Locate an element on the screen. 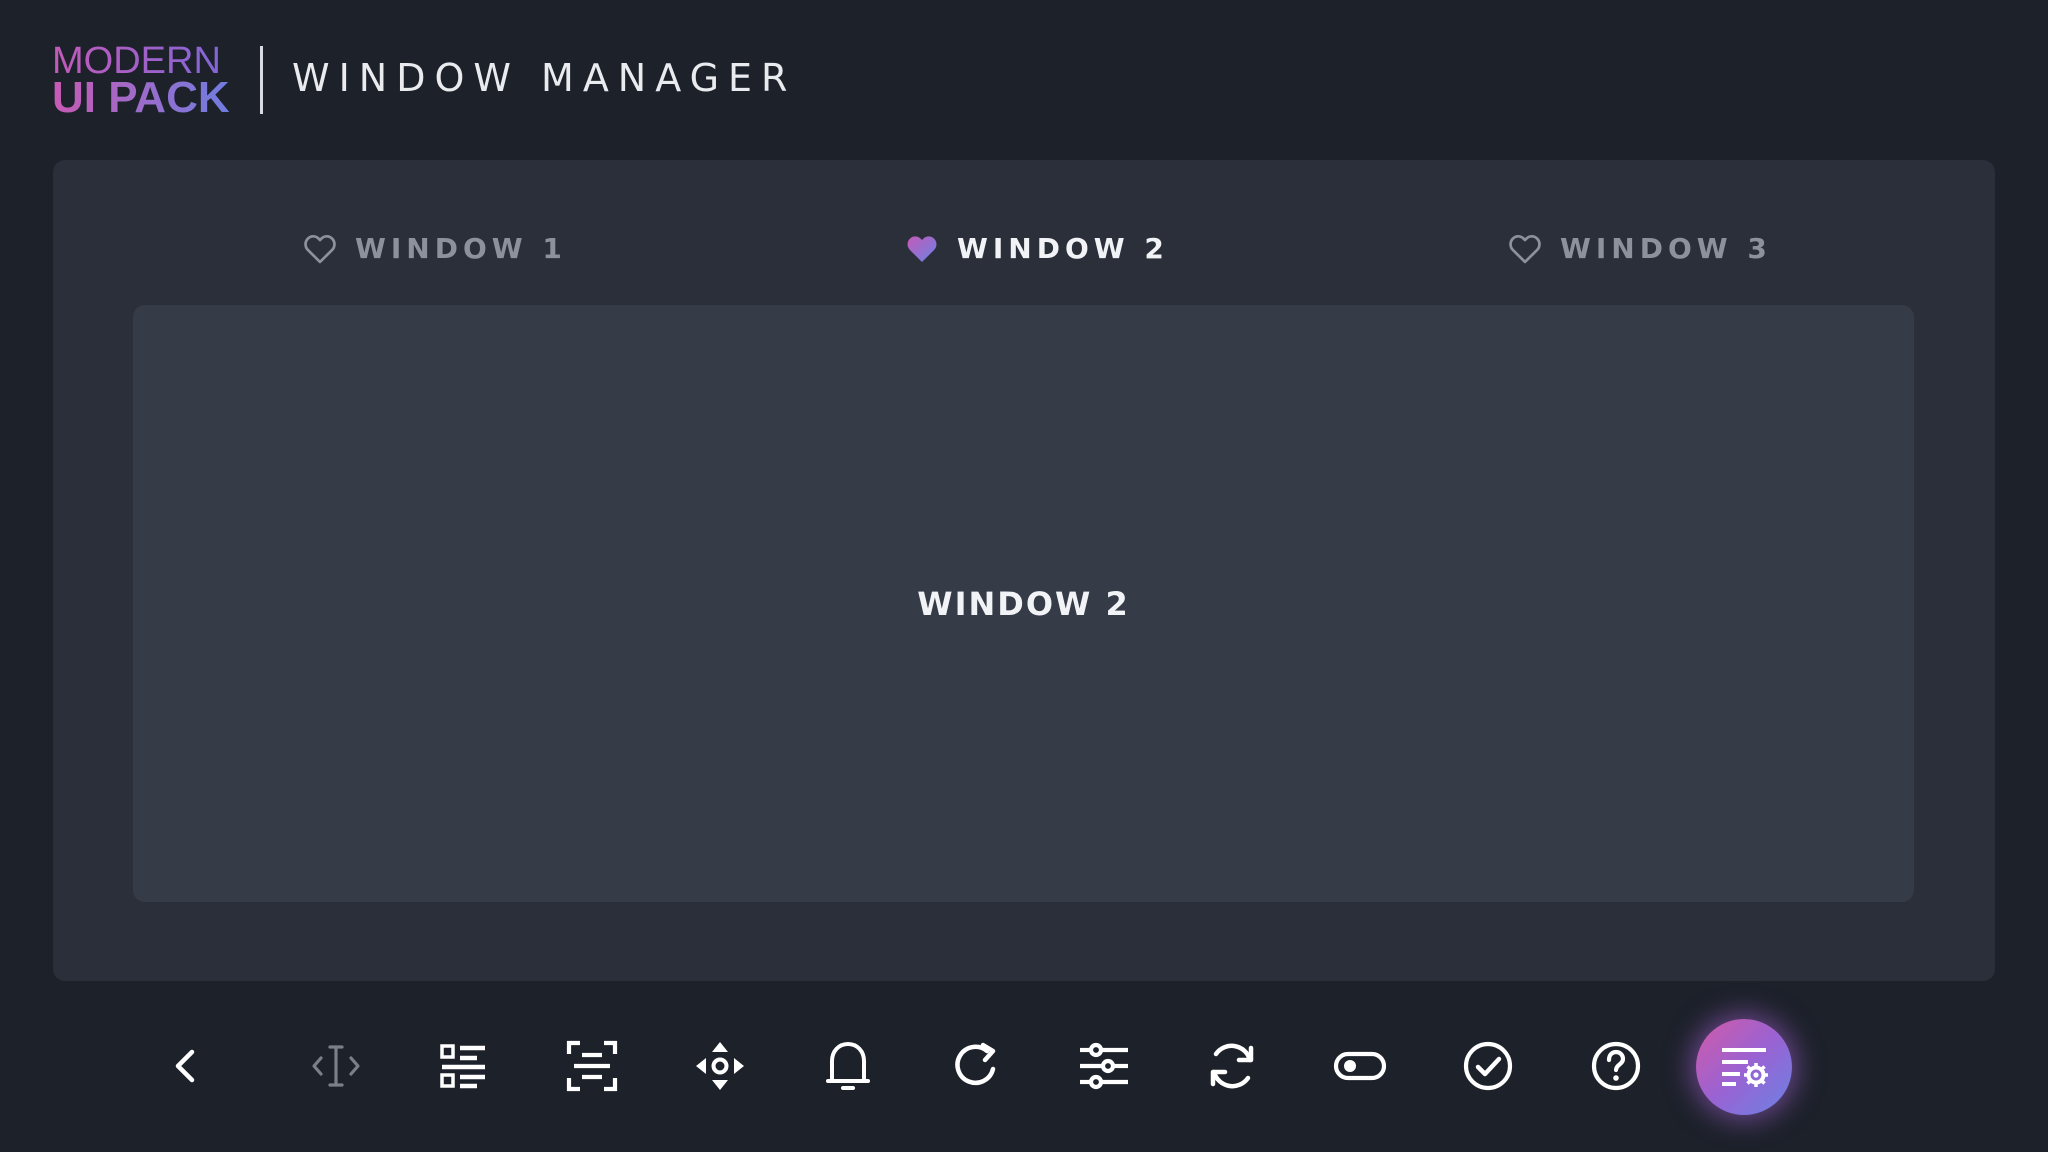 Image resolution: width=2048 pixels, height=1152 pixels. settings-list-icon is located at coordinates (1744, 1067).